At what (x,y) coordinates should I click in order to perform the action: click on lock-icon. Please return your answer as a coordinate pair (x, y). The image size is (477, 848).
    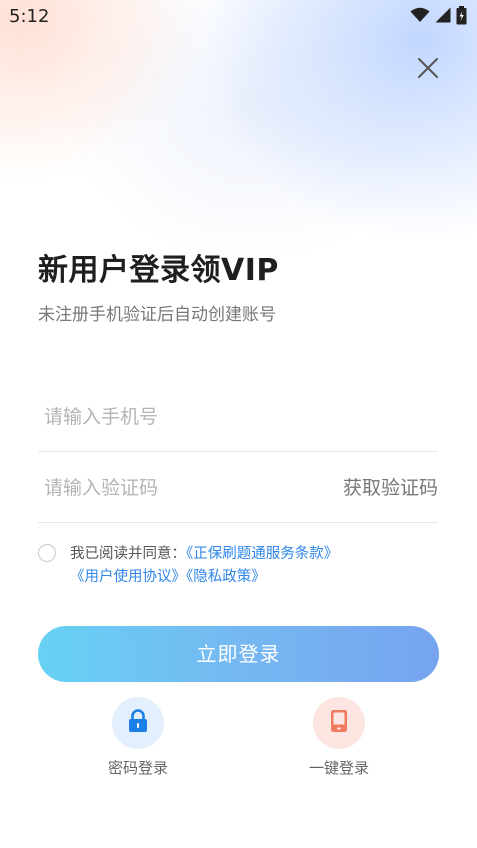
    Looking at the image, I should click on (138, 723).